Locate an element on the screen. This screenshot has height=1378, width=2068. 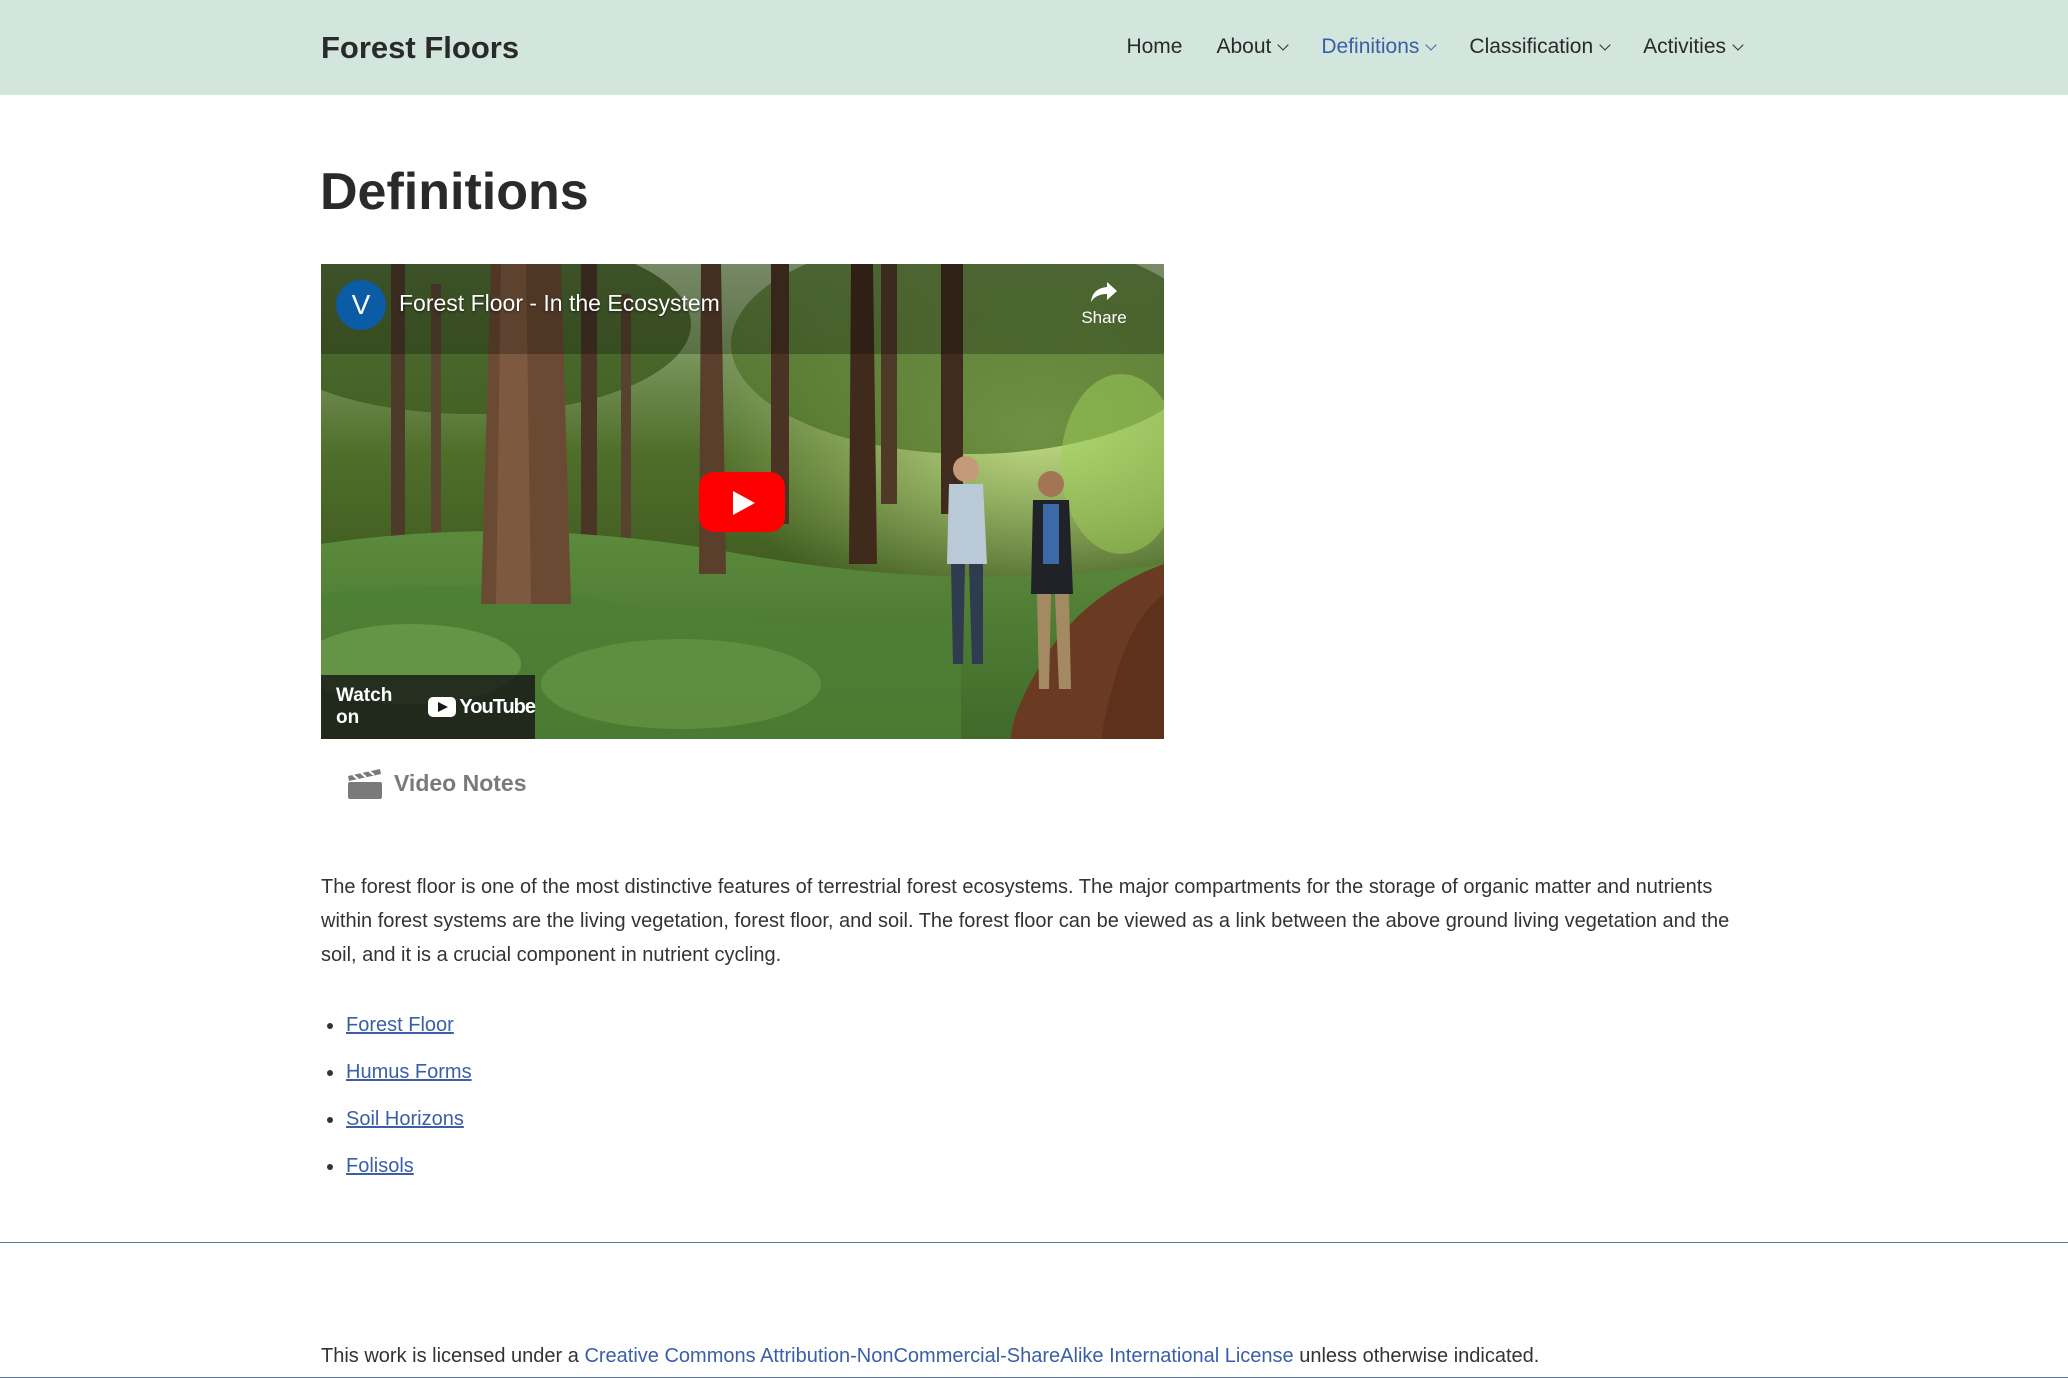
nav-label: Activities is located at coordinates (1684, 46).